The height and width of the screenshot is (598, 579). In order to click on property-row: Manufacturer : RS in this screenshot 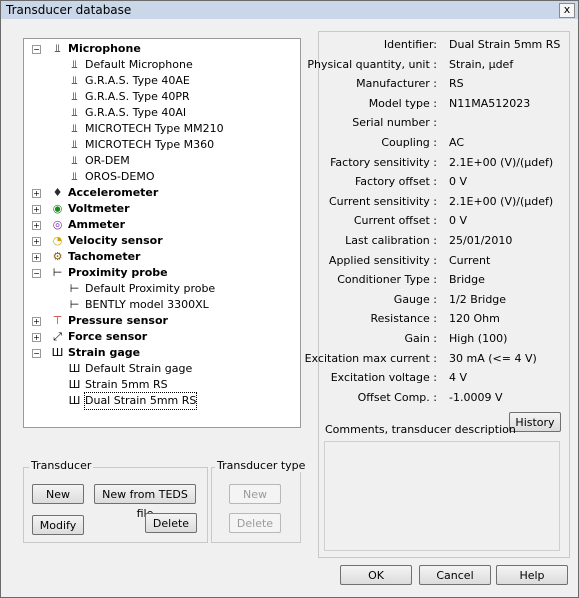, I will do `click(444, 84)`.